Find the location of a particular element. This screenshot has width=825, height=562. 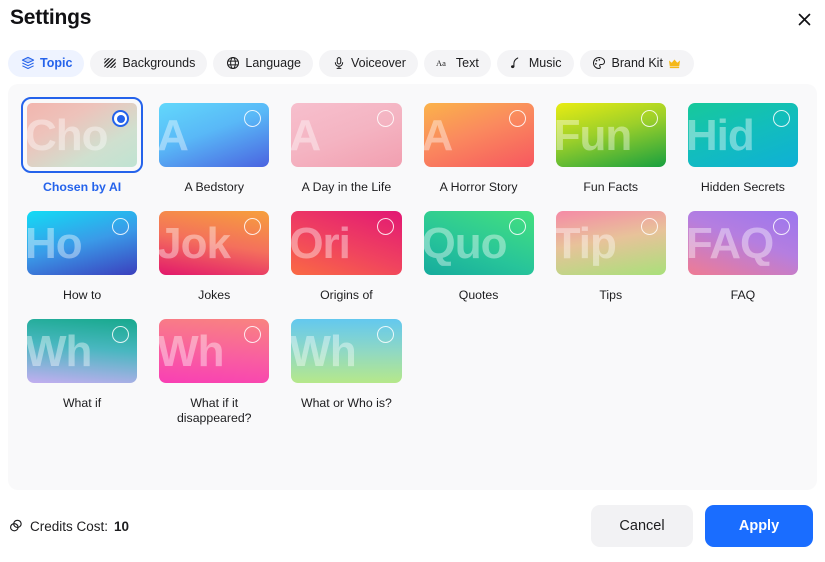

topic-thumbnail: Ho is located at coordinates (82, 243).